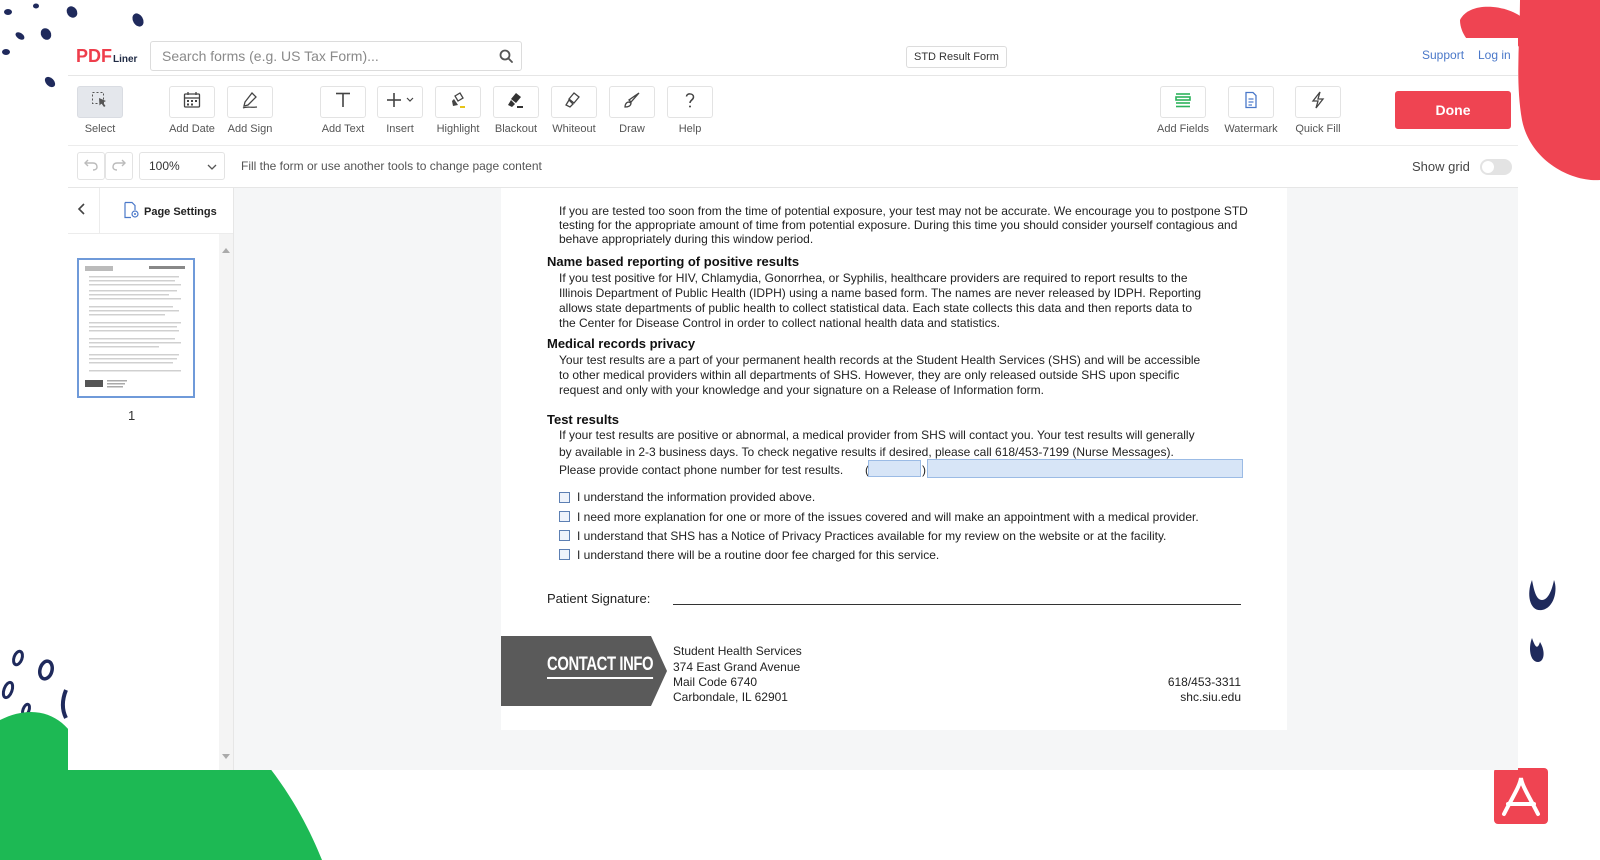 Image resolution: width=1600 pixels, height=860 pixels. What do you see at coordinates (564, 497) in the screenshot?
I see `checkbox-understand-info` at bounding box center [564, 497].